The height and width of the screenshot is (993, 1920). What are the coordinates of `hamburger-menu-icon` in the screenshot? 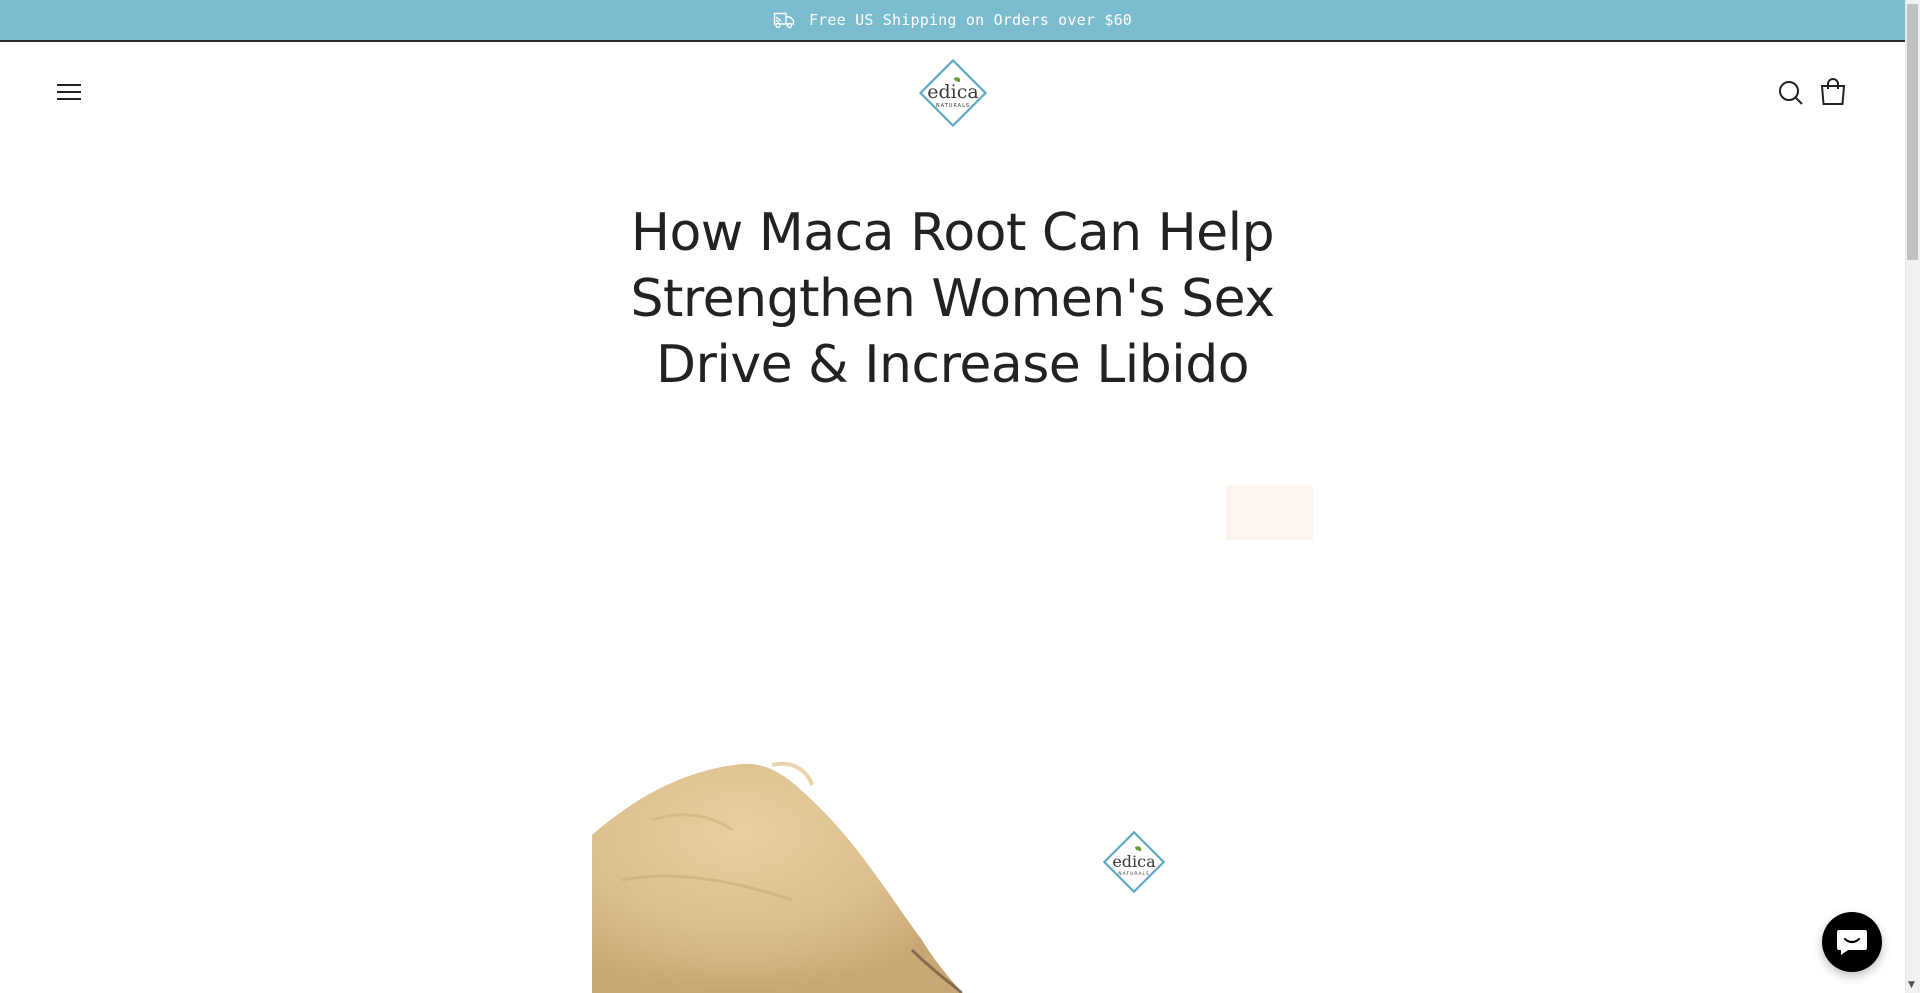 It's located at (69, 92).